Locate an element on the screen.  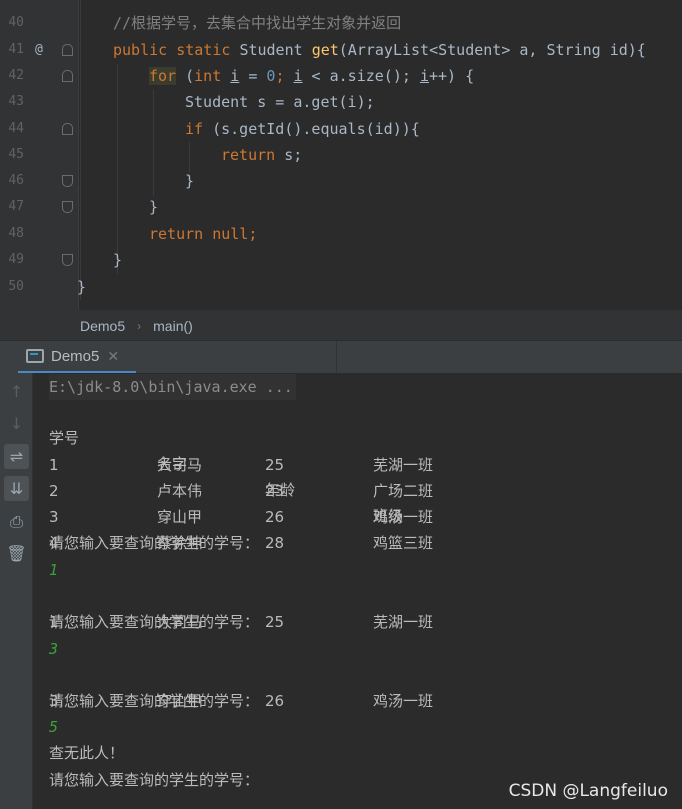
line-number: 50 is located at coordinates (16, 286).